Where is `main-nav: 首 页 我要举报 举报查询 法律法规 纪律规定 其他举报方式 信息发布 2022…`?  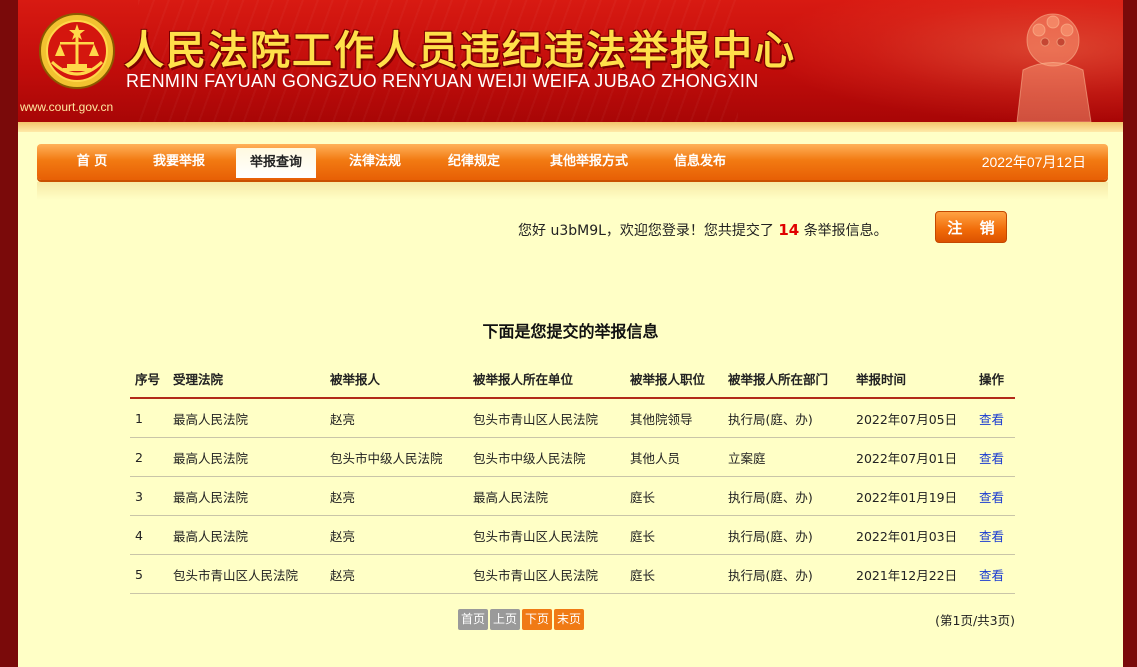
main-nav: 首 页 我要举报 举报查询 法律法规 纪律规定 其他举报方式 信息发布 2022… is located at coordinates (572, 162).